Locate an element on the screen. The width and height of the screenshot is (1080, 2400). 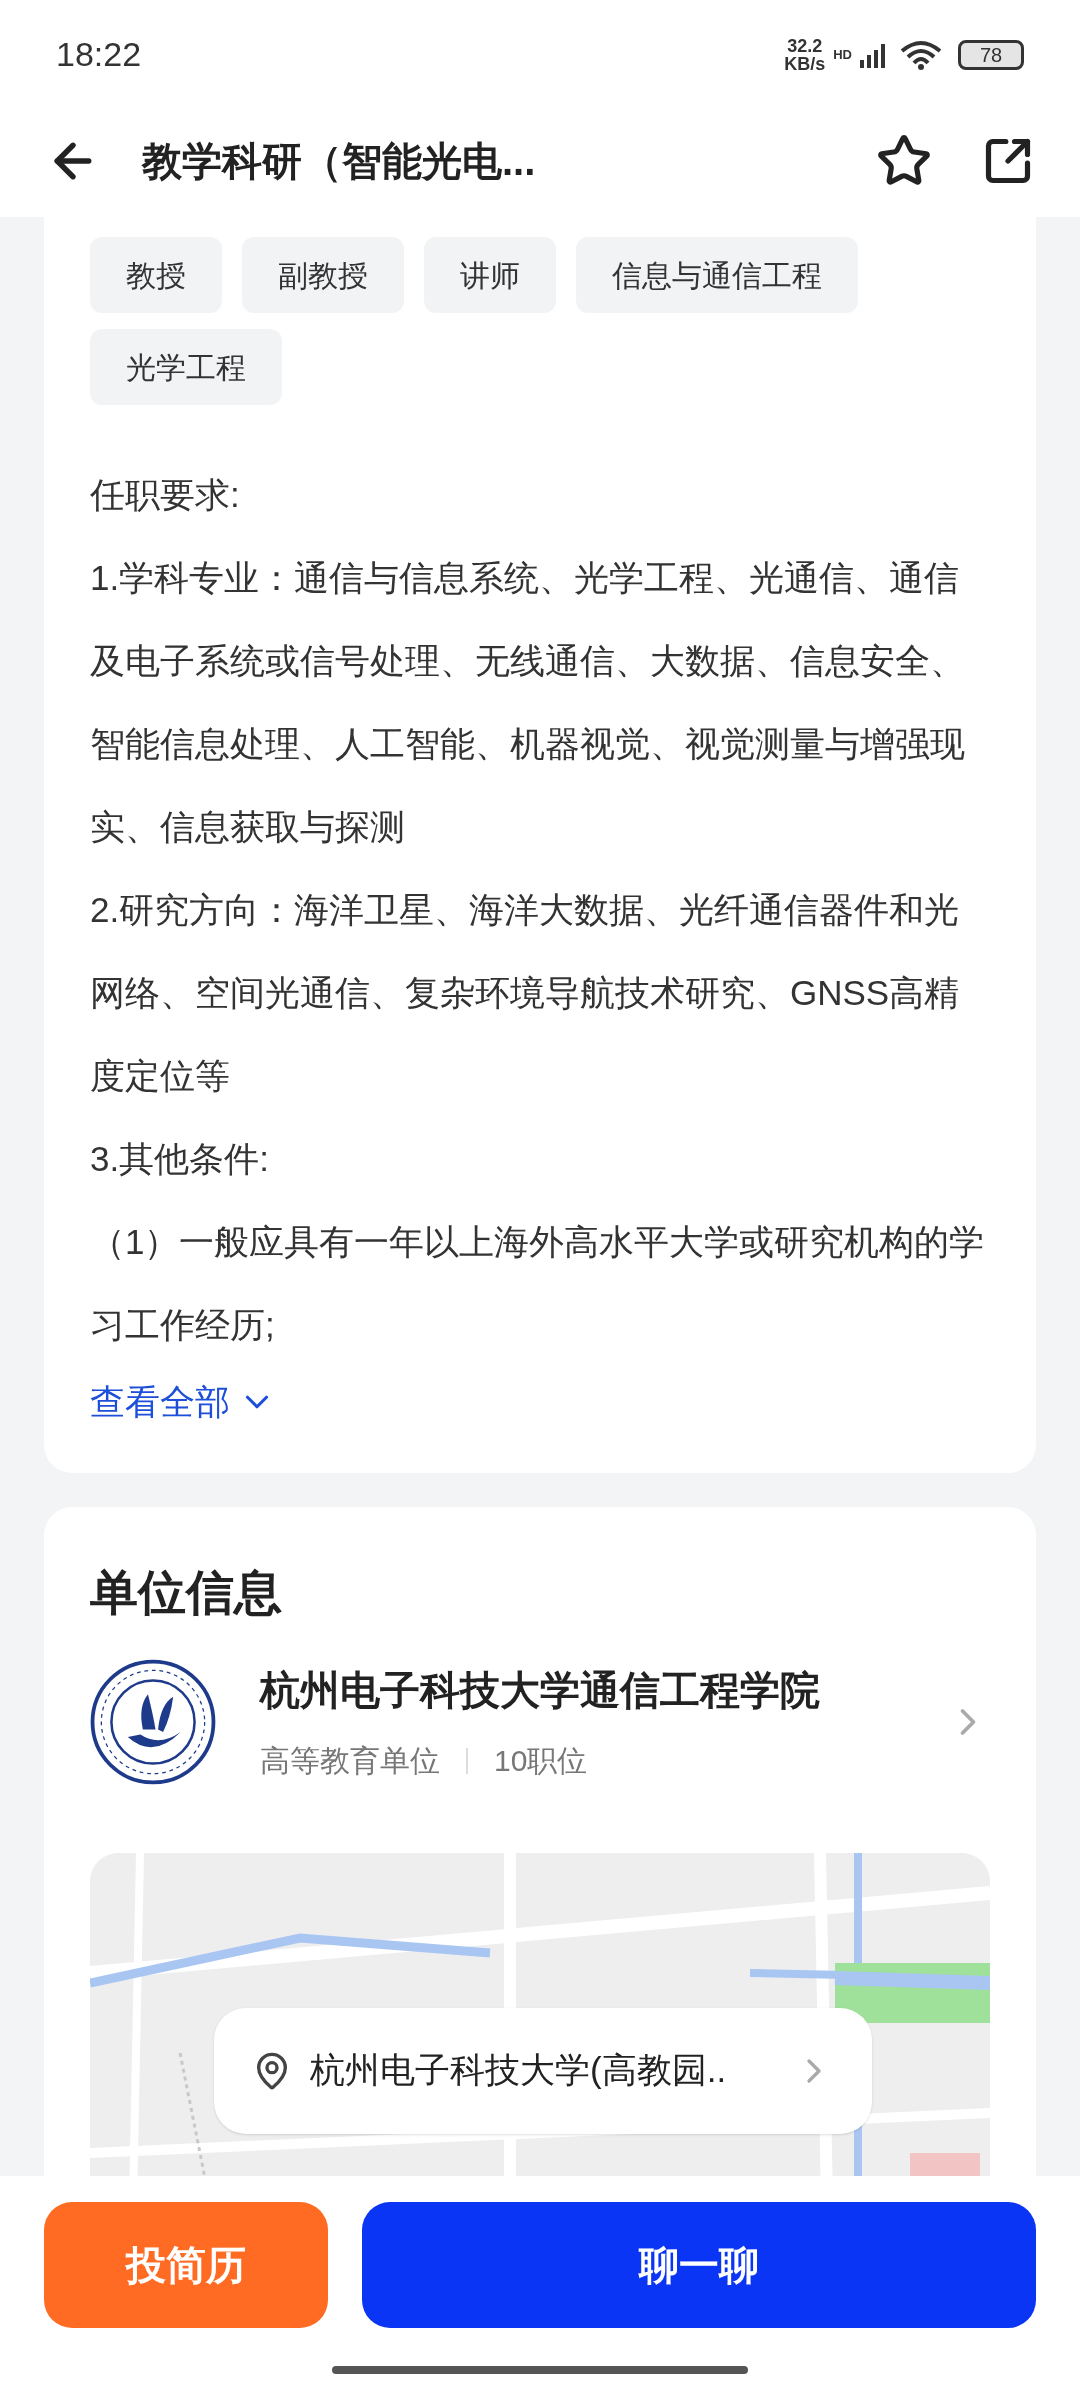
see-all-link: 查看全部 is located at coordinates (183, 1402).